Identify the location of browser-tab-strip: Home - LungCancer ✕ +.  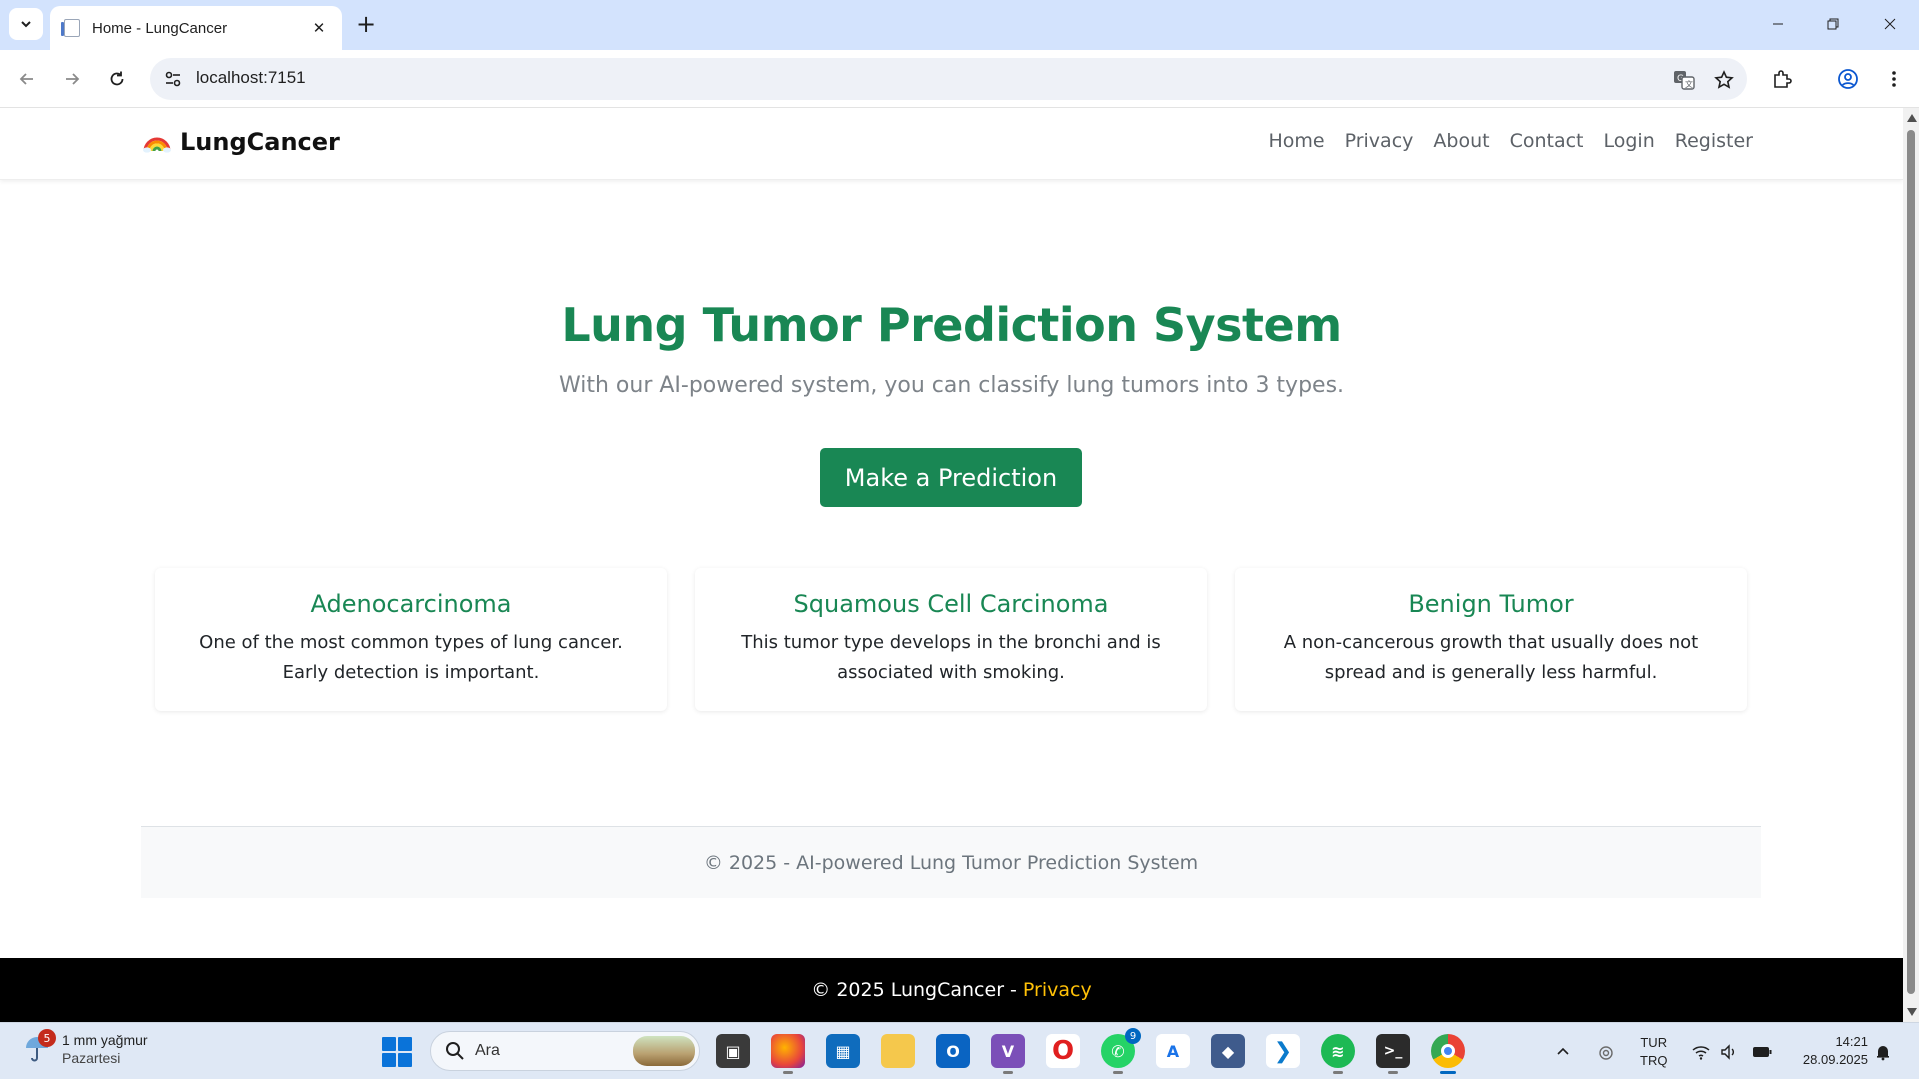
(959, 25).